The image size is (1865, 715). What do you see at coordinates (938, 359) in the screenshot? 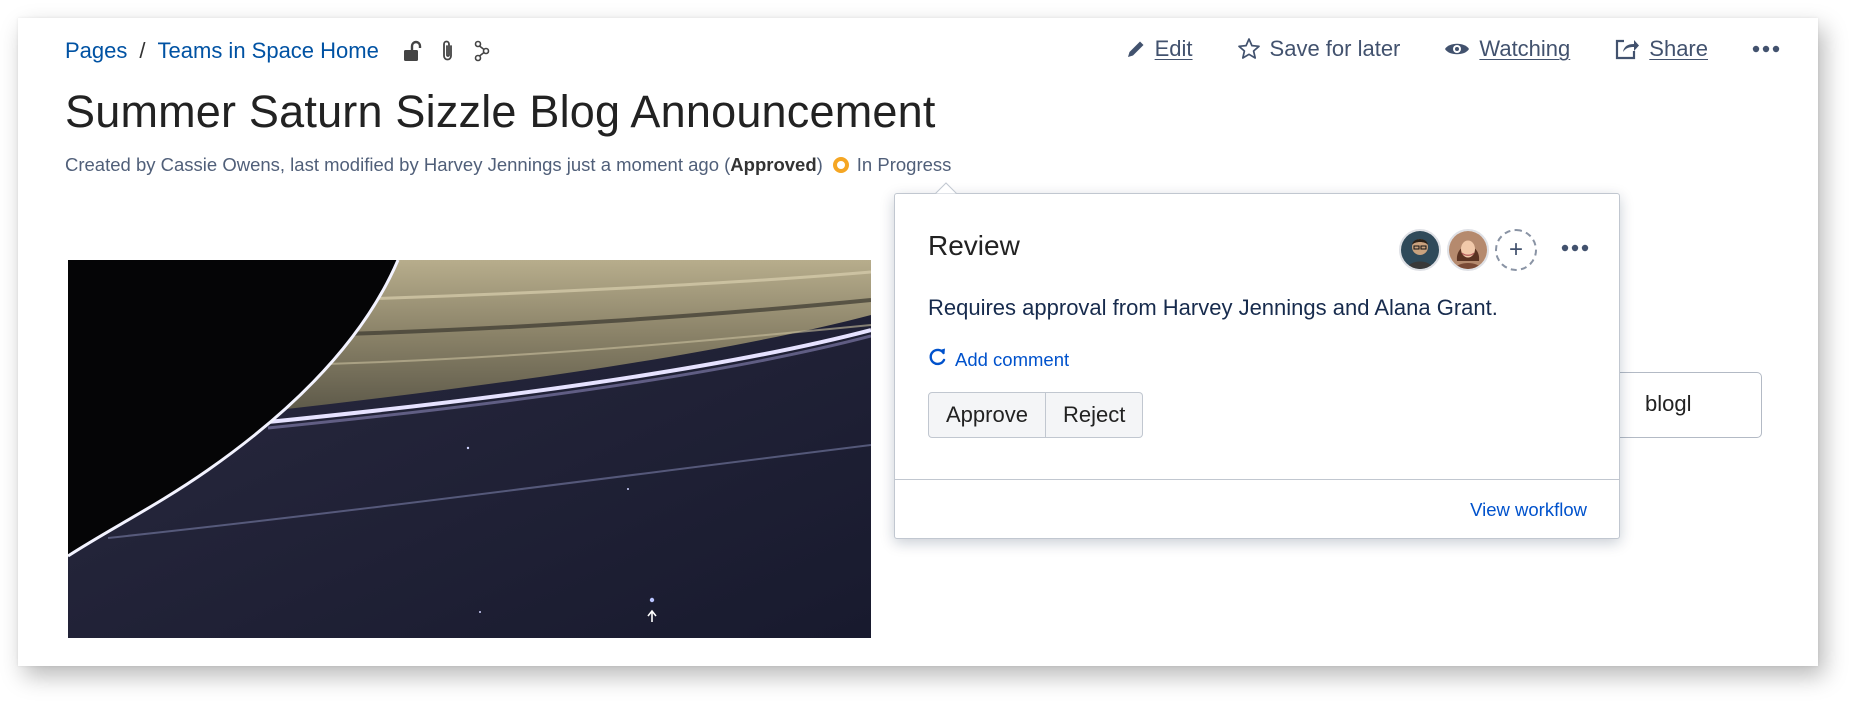
I see `comment-icon` at bounding box center [938, 359].